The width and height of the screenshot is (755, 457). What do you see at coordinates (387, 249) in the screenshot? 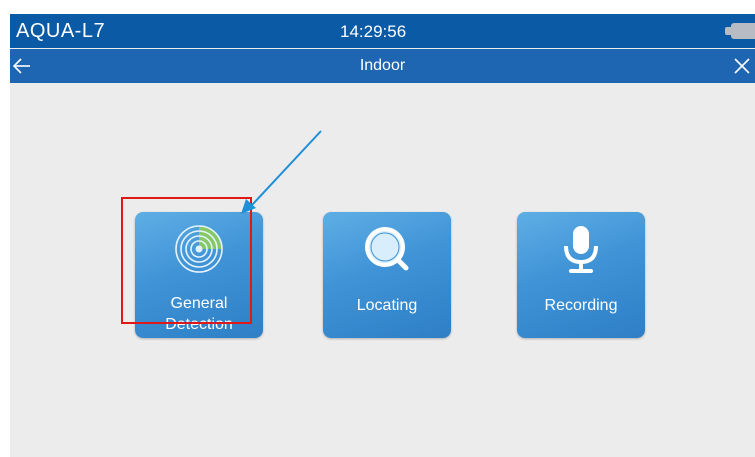
I see `magnifier-icon` at bounding box center [387, 249].